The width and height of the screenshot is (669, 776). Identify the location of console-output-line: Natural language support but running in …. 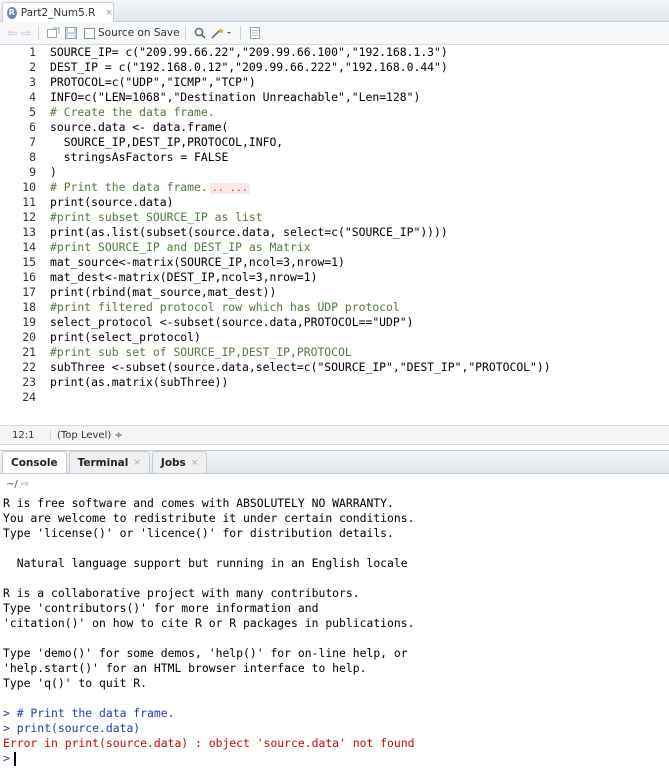
(205, 563).